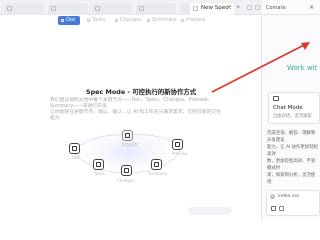  Describe the element at coordinates (276, 8) in the screenshot. I see `side-panel-title: Comate` at that location.